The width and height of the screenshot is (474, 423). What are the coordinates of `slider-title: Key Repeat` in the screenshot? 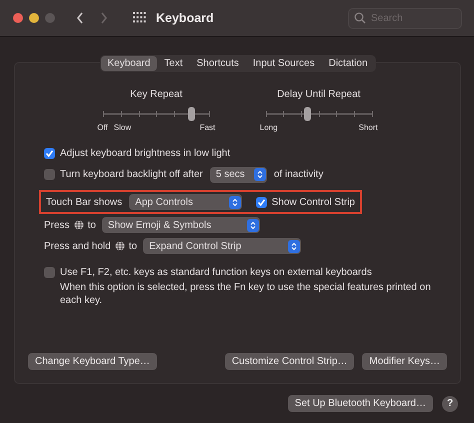 It's located at (156, 94).